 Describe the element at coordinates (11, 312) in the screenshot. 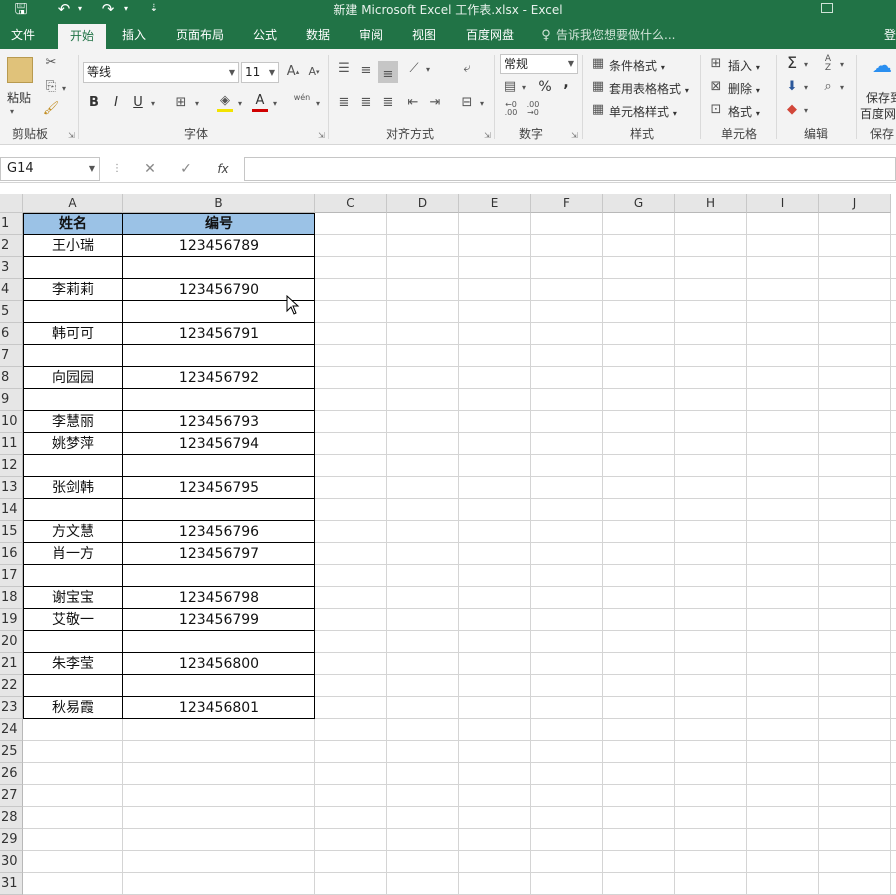

I see `row-header: 5` at that location.